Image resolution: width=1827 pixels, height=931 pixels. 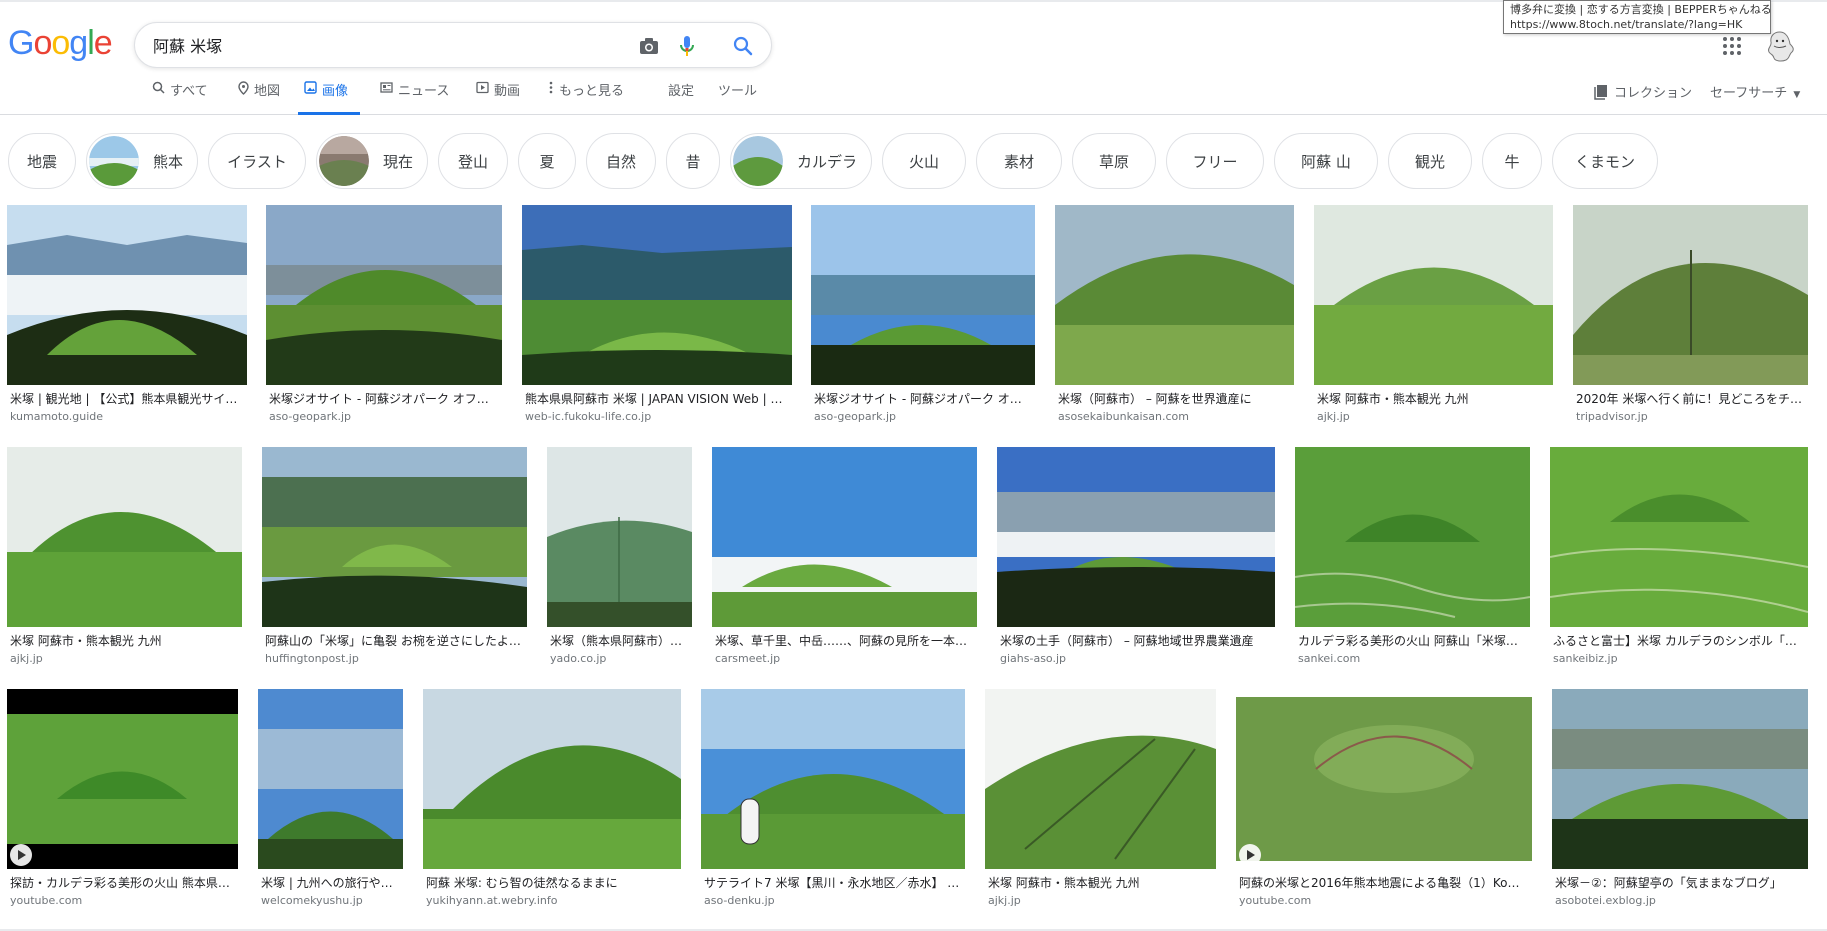 I want to click on settings-link: 設定, so click(x=681, y=97).